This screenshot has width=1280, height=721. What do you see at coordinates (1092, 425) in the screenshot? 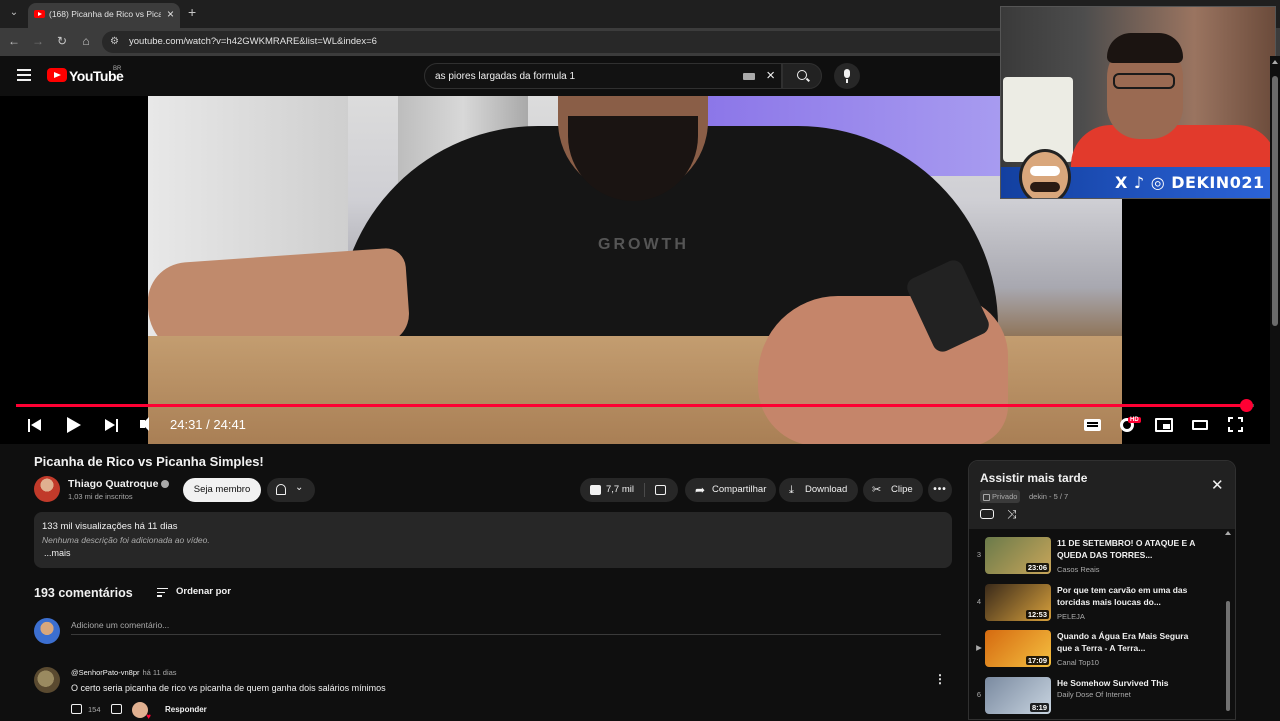
I see `subtitles-icon` at bounding box center [1092, 425].